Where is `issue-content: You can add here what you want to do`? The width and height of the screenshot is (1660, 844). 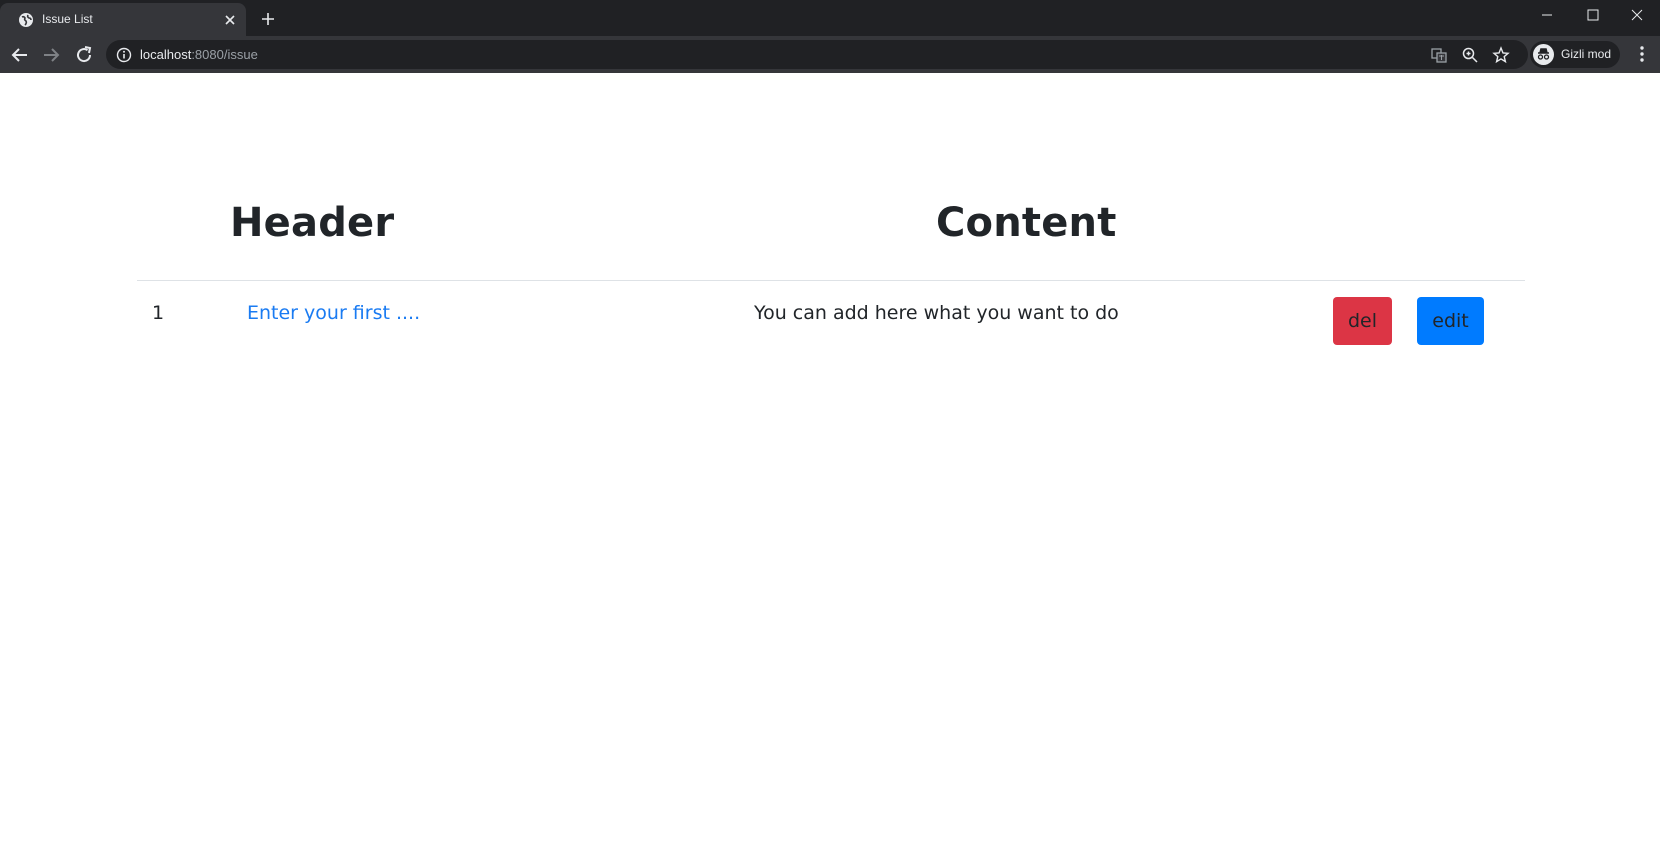
issue-content: You can add here what you want to do is located at coordinates (936, 313).